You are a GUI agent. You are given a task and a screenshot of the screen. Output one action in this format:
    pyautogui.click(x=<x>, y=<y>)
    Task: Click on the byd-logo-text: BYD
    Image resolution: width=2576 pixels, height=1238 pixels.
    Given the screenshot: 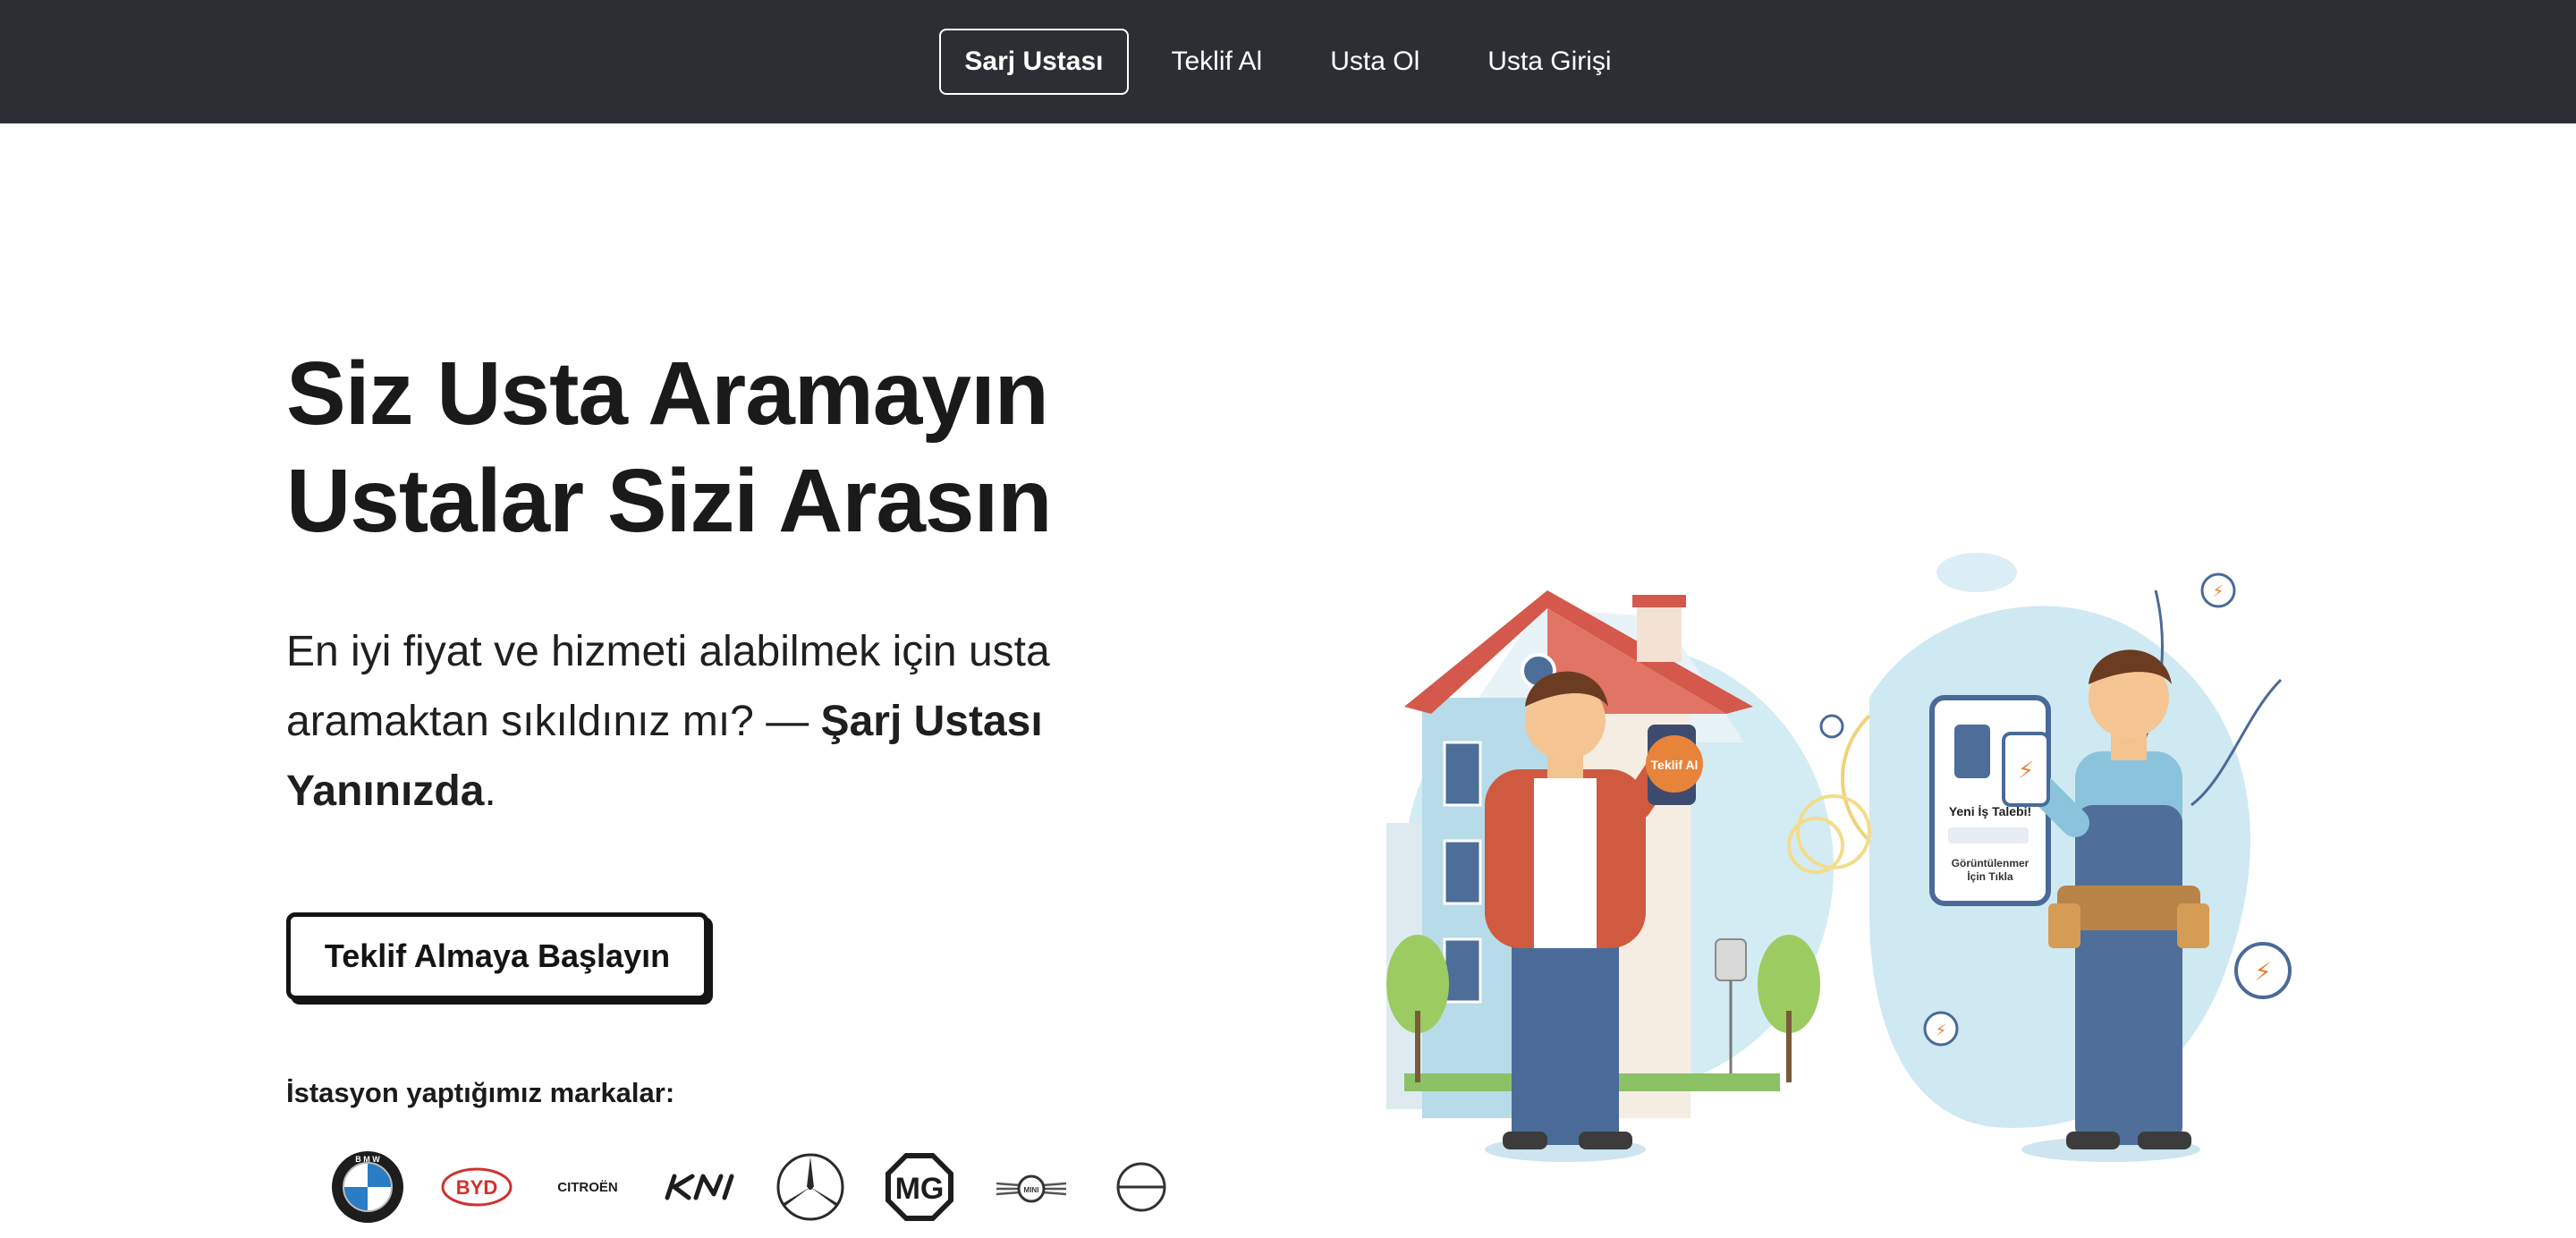 What is the action you would take?
    pyautogui.click(x=476, y=1187)
    